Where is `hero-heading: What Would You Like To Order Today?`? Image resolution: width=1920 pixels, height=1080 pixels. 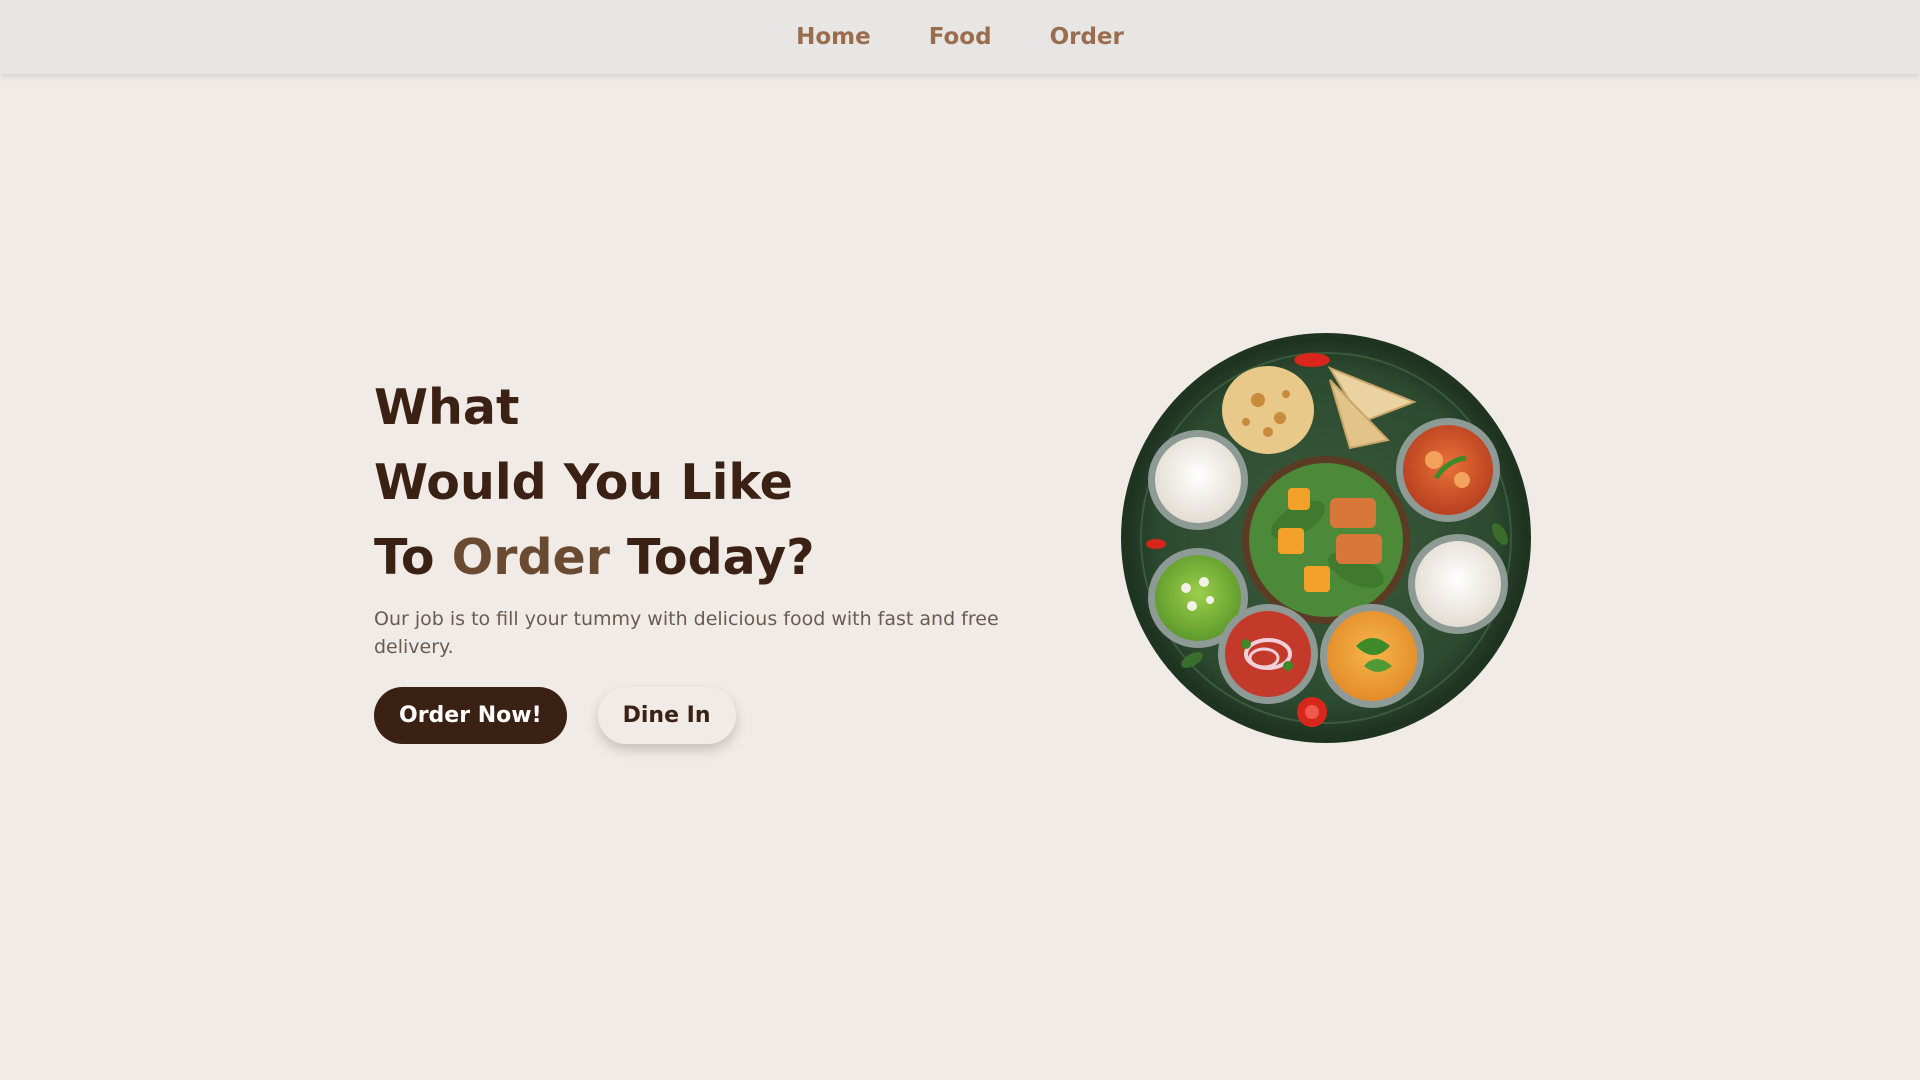
hero-heading: What Would You Like To Order Today? is located at coordinates (724, 482).